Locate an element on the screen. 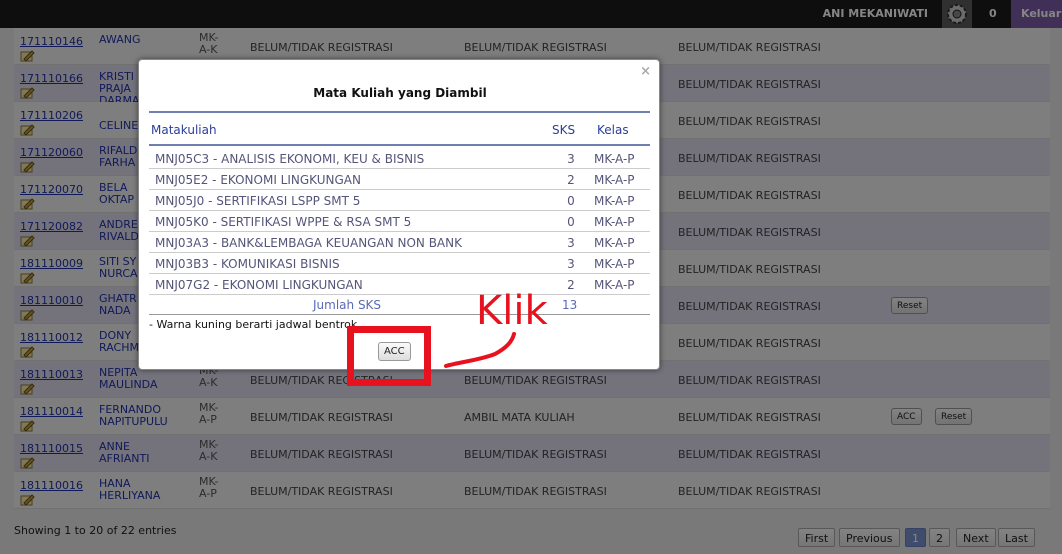 Image resolution: width=1062 pixels, height=554 pixels. course-name: MNJ03A3 - BANK&LEMBAGA KEUANGAN NON BANK is located at coordinates (308, 243).